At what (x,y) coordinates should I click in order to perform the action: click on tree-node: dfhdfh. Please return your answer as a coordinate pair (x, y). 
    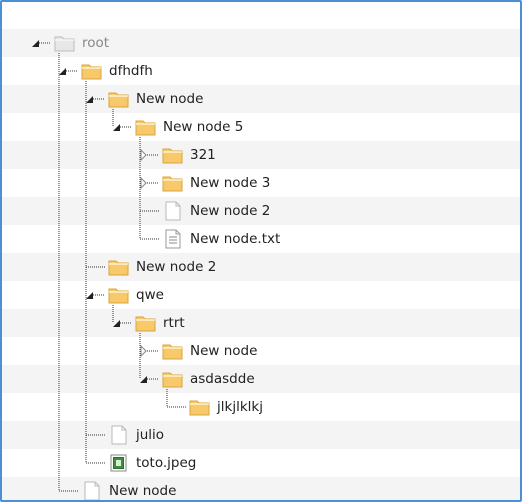
    Looking at the image, I should click on (117, 71).